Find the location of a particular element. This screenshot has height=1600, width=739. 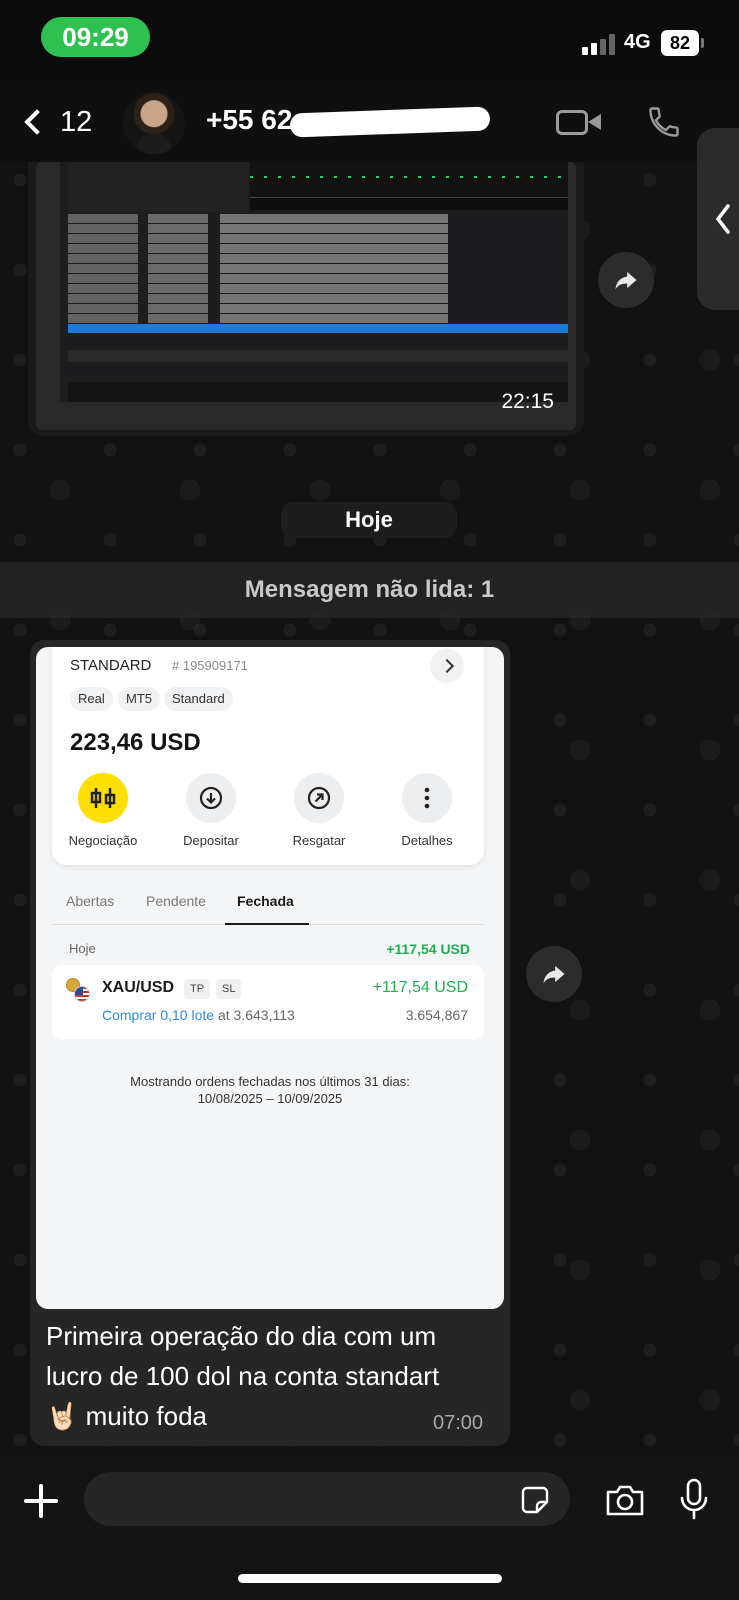

tag-standard: Standard is located at coordinates (198, 699).